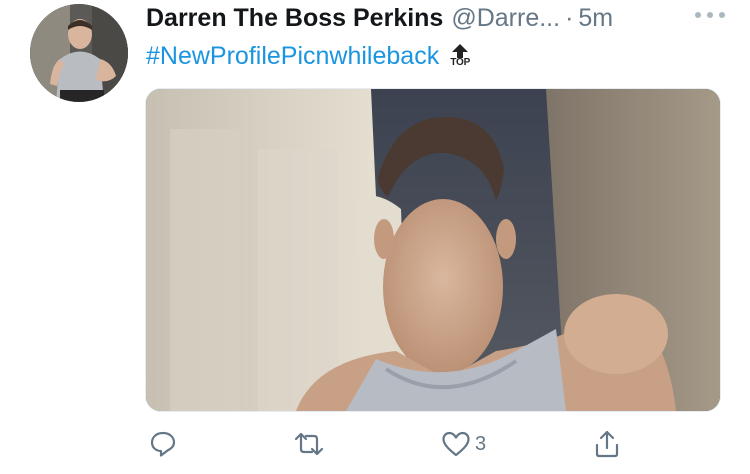 The image size is (750, 474). I want to click on retweet-icon, so click(309, 444).